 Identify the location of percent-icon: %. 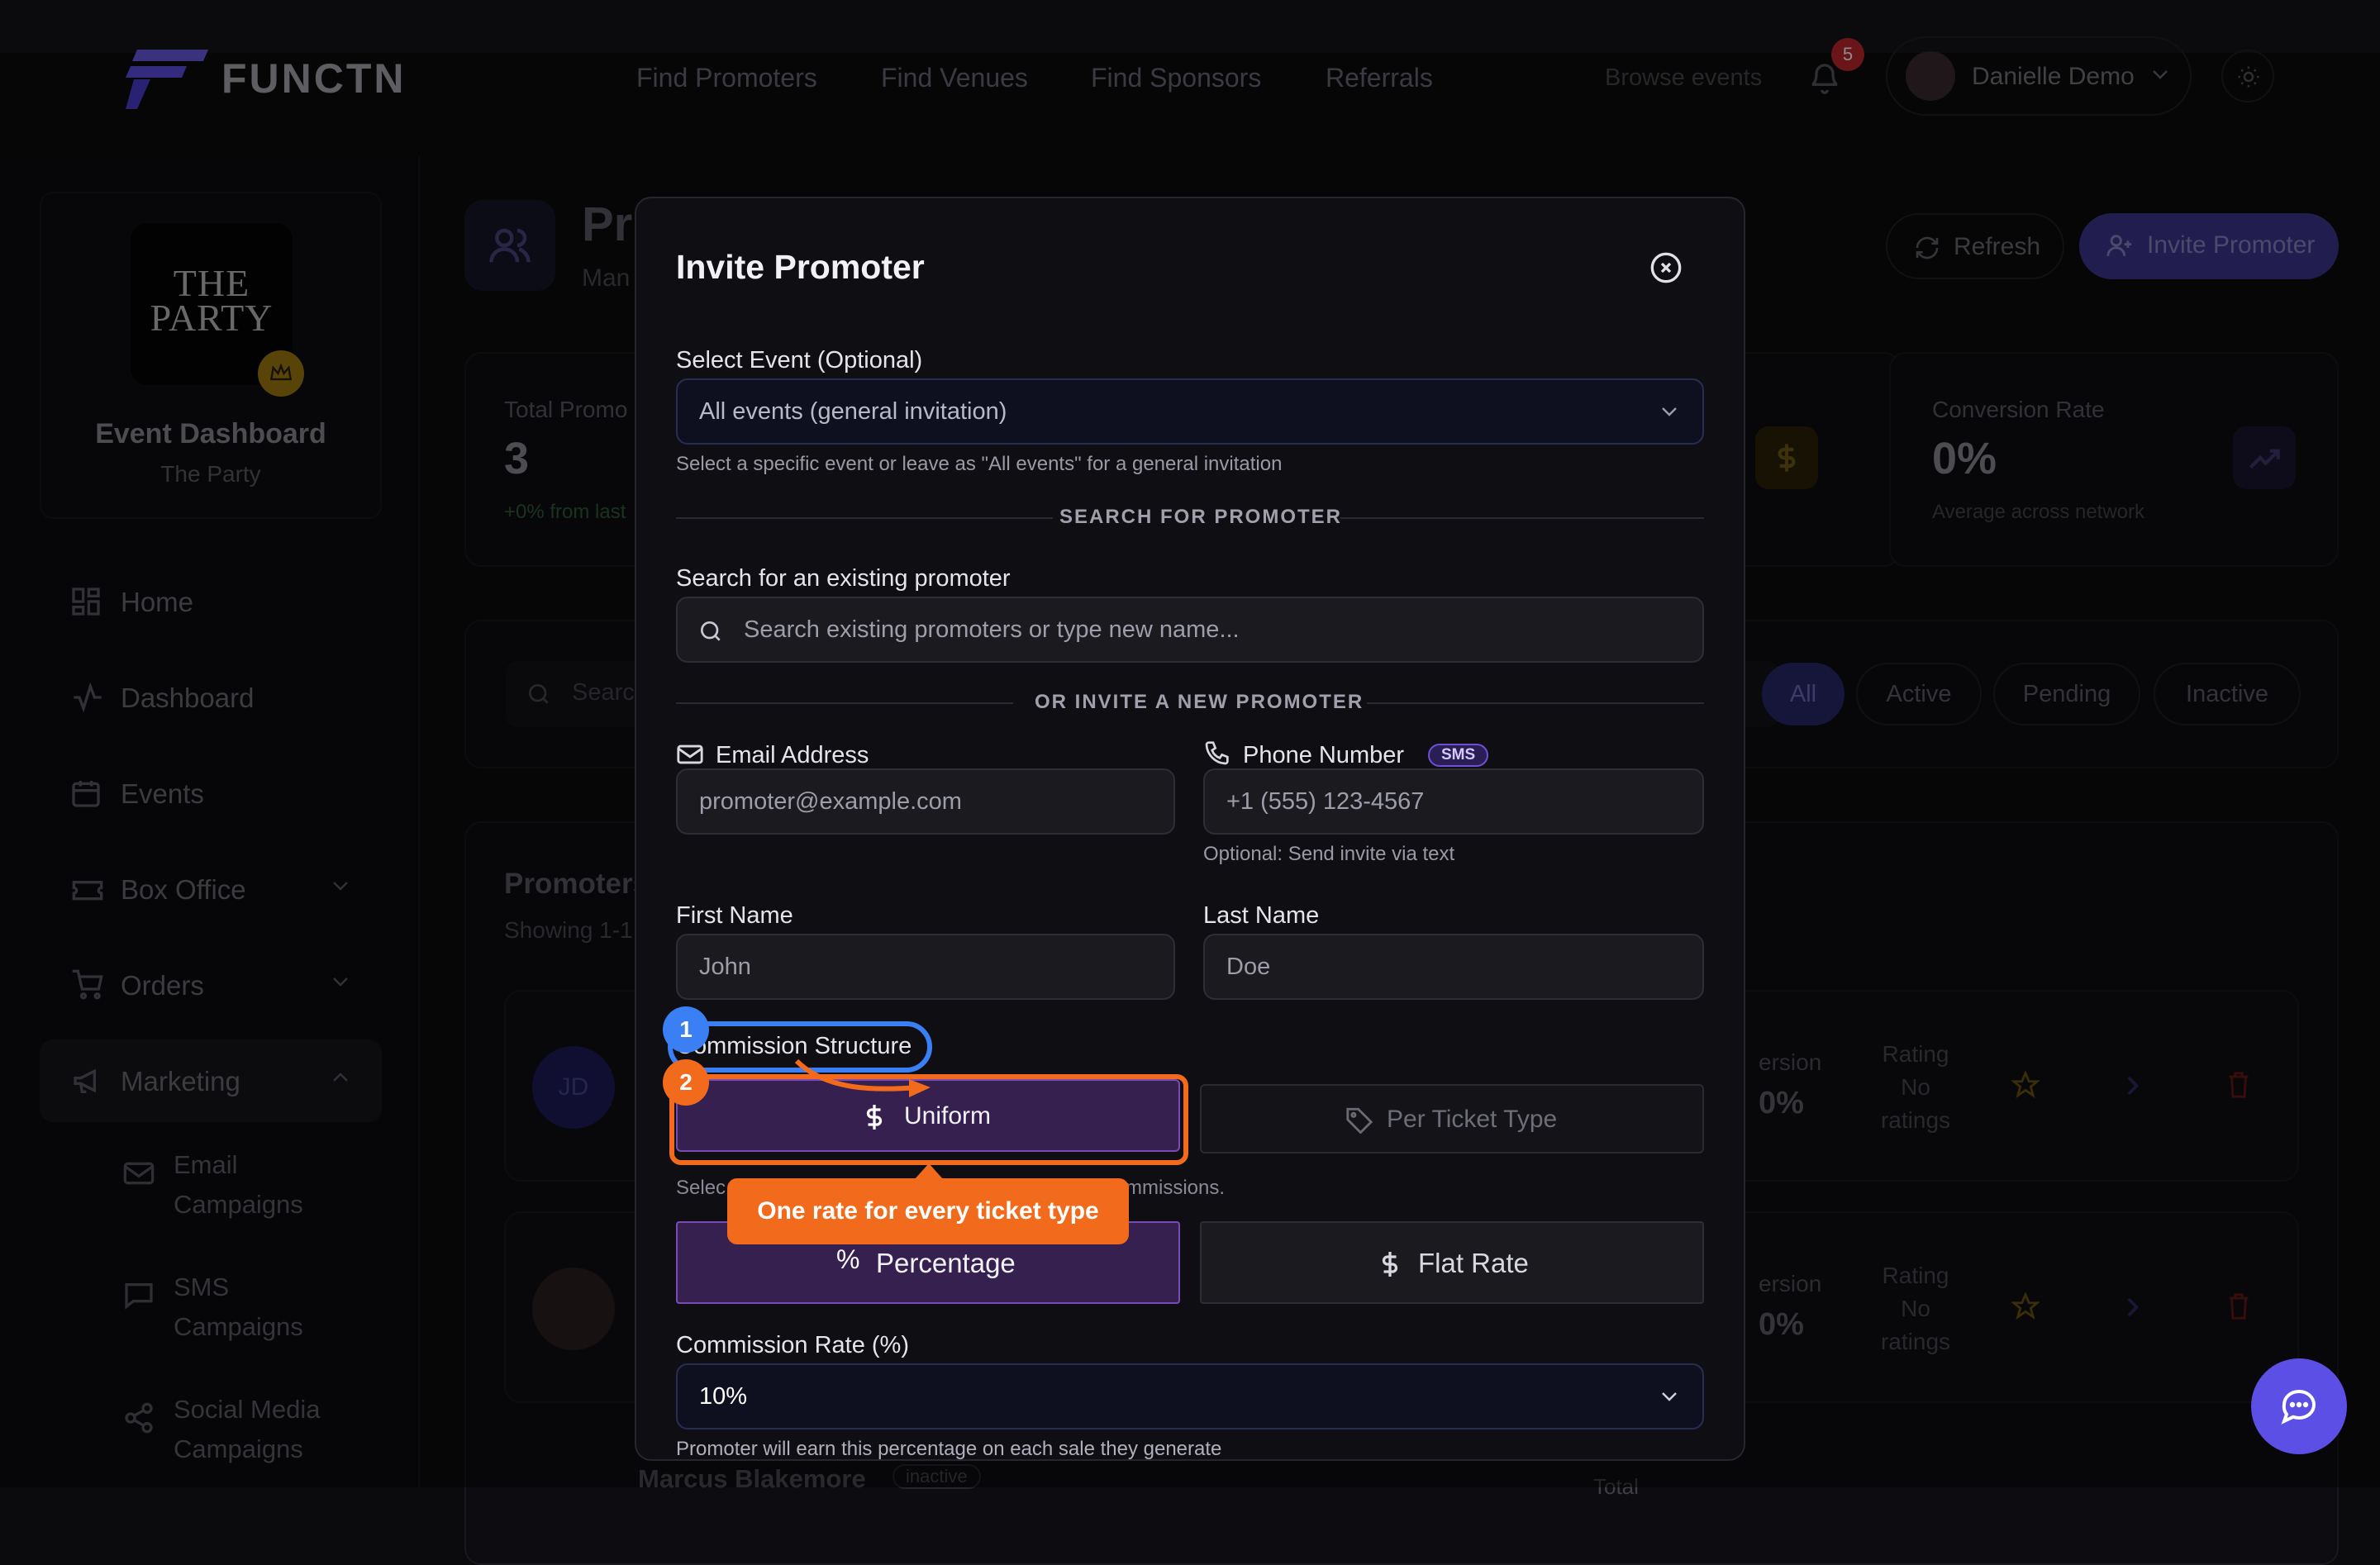
(848, 1259).